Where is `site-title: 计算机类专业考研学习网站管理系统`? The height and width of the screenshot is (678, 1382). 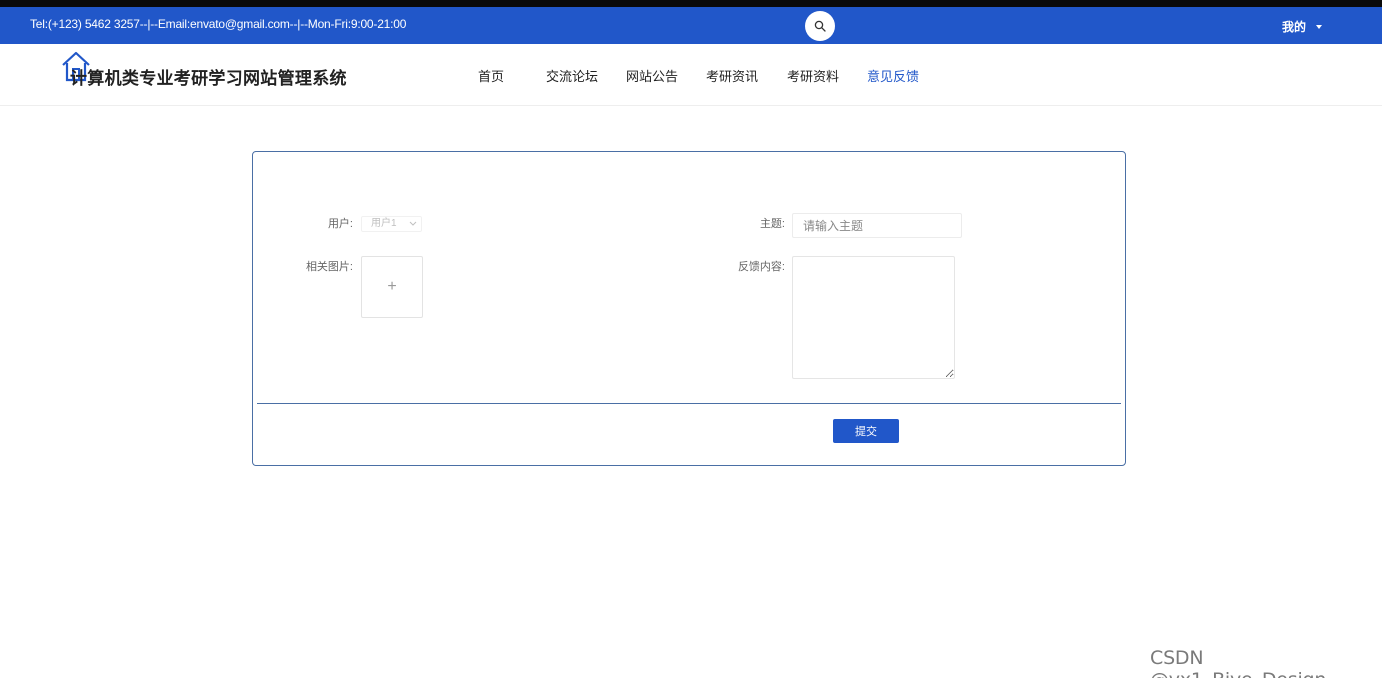
site-title: 计算机类专业考研学习网站管理系统 is located at coordinates (208, 76).